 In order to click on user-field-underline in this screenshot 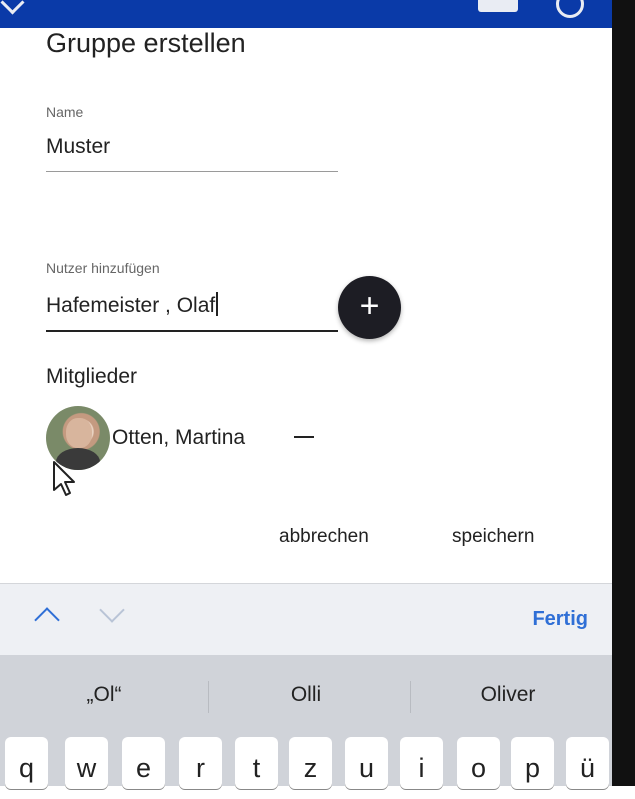, I will do `click(192, 331)`.